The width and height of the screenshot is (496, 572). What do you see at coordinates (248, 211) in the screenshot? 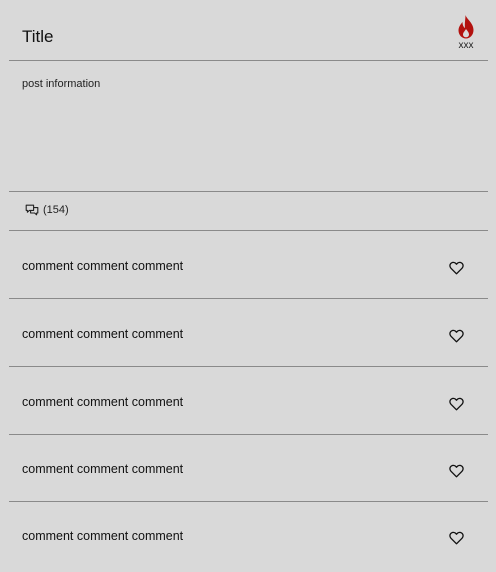
I see `comment-summary-bar: (154)` at bounding box center [248, 211].